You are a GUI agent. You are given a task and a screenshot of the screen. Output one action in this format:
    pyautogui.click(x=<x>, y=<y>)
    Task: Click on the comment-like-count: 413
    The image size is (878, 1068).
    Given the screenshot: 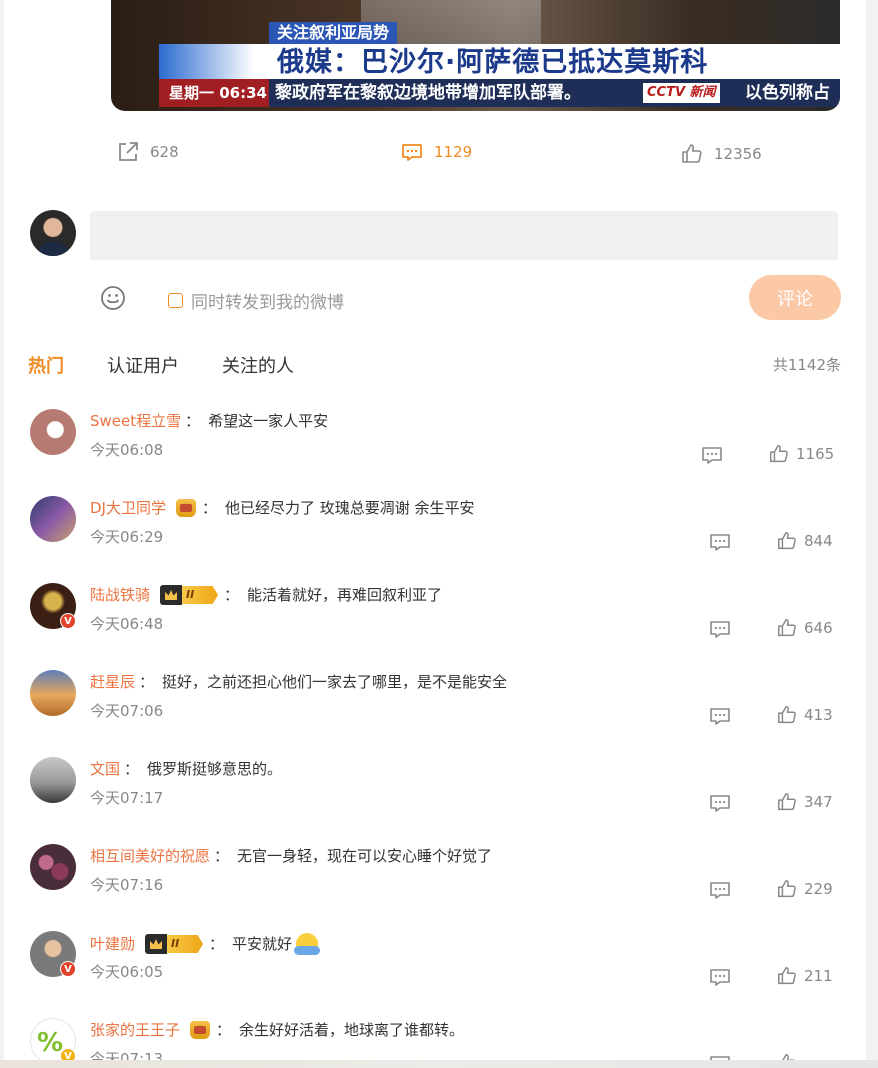 What is the action you would take?
    pyautogui.click(x=818, y=715)
    